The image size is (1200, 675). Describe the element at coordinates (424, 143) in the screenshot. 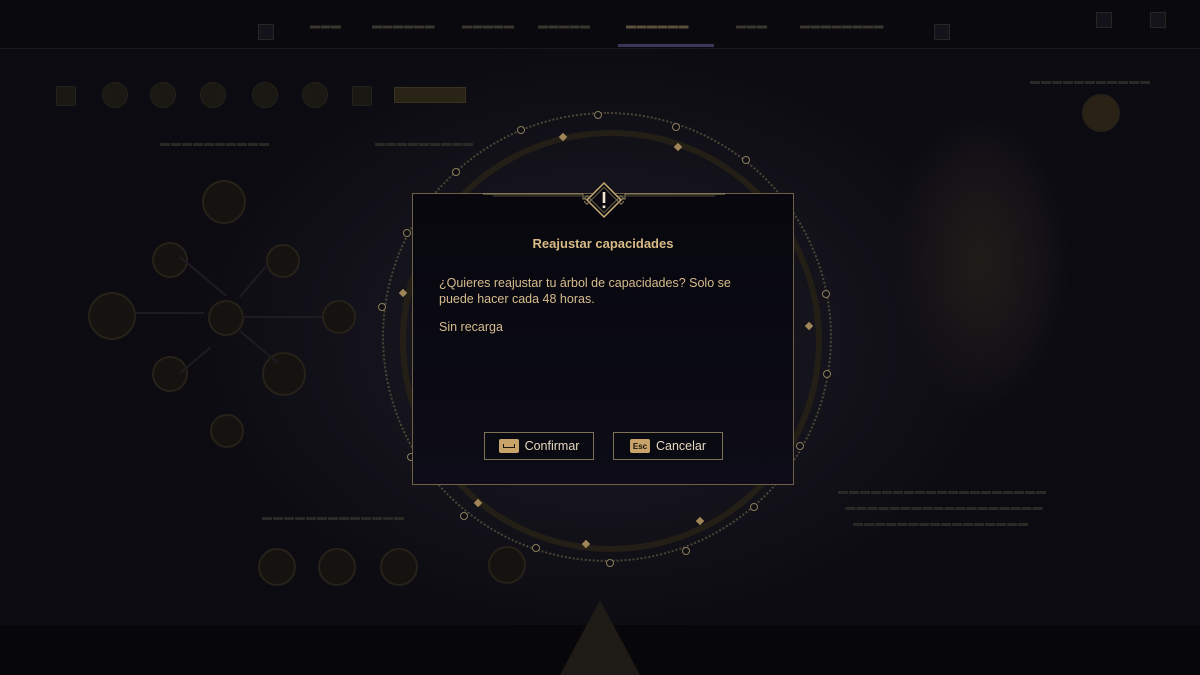

I see `dimmed-tree-title: ▬▬▬▬▬▬▬▬▬` at that location.